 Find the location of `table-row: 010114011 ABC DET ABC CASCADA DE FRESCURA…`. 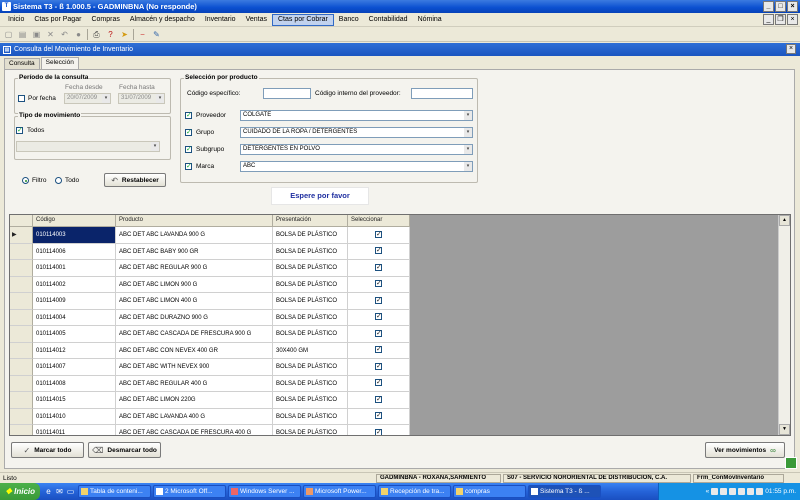

table-row: 010114011 ABC DET ABC CASCADA DE FRESCURA… is located at coordinates (210, 430).